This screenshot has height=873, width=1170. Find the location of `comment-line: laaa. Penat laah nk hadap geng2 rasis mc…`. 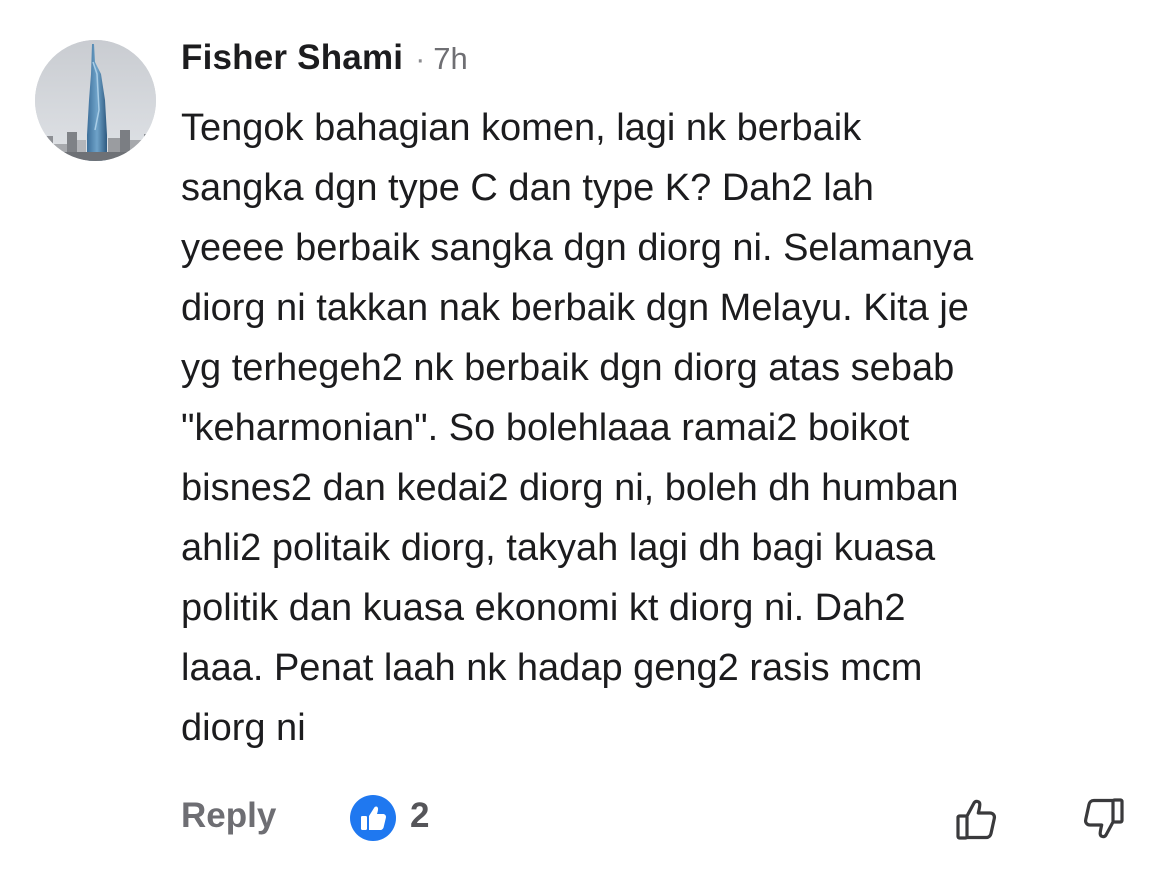

comment-line: laaa. Penat laah nk hadap geng2 rasis mc… is located at coordinates (552, 668).